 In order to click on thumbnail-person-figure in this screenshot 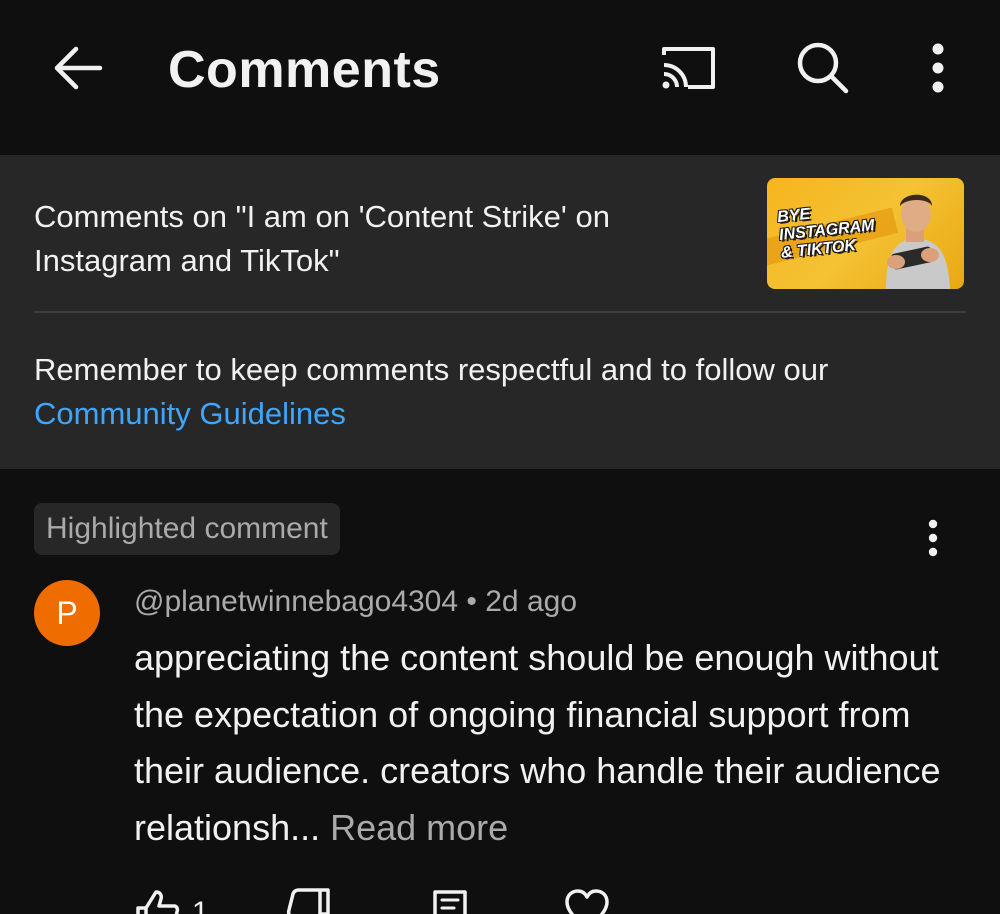, I will do `click(918, 241)`.